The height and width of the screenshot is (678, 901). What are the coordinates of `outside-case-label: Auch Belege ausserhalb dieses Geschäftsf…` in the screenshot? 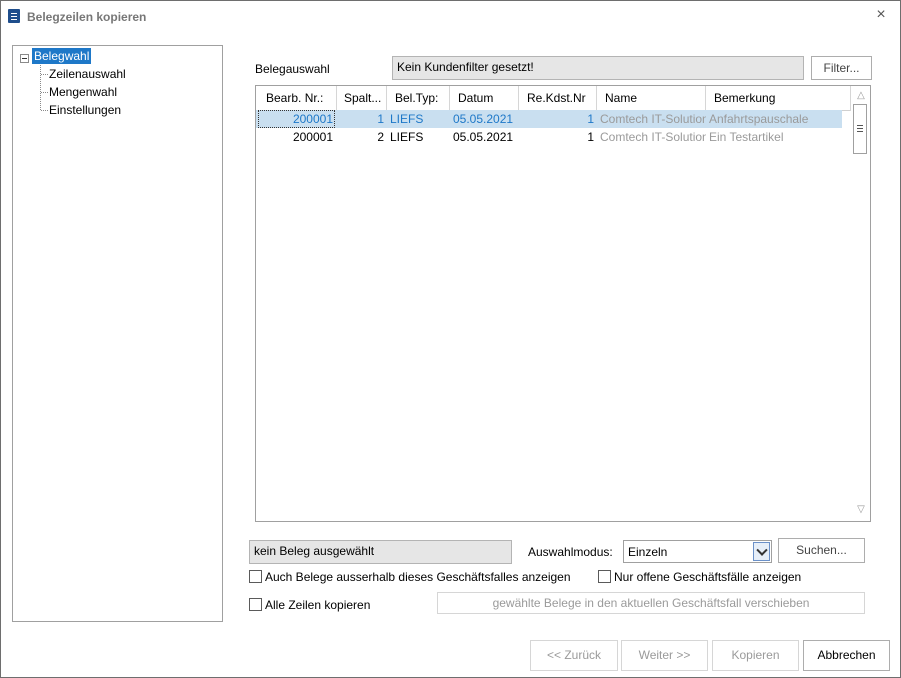 It's located at (418, 577).